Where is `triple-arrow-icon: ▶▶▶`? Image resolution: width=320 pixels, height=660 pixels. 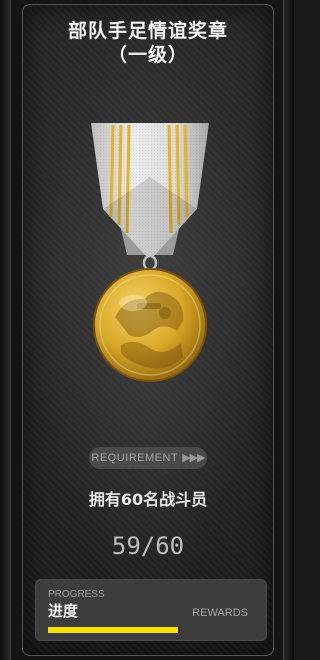 triple-arrow-icon: ▶▶▶ is located at coordinates (193, 458).